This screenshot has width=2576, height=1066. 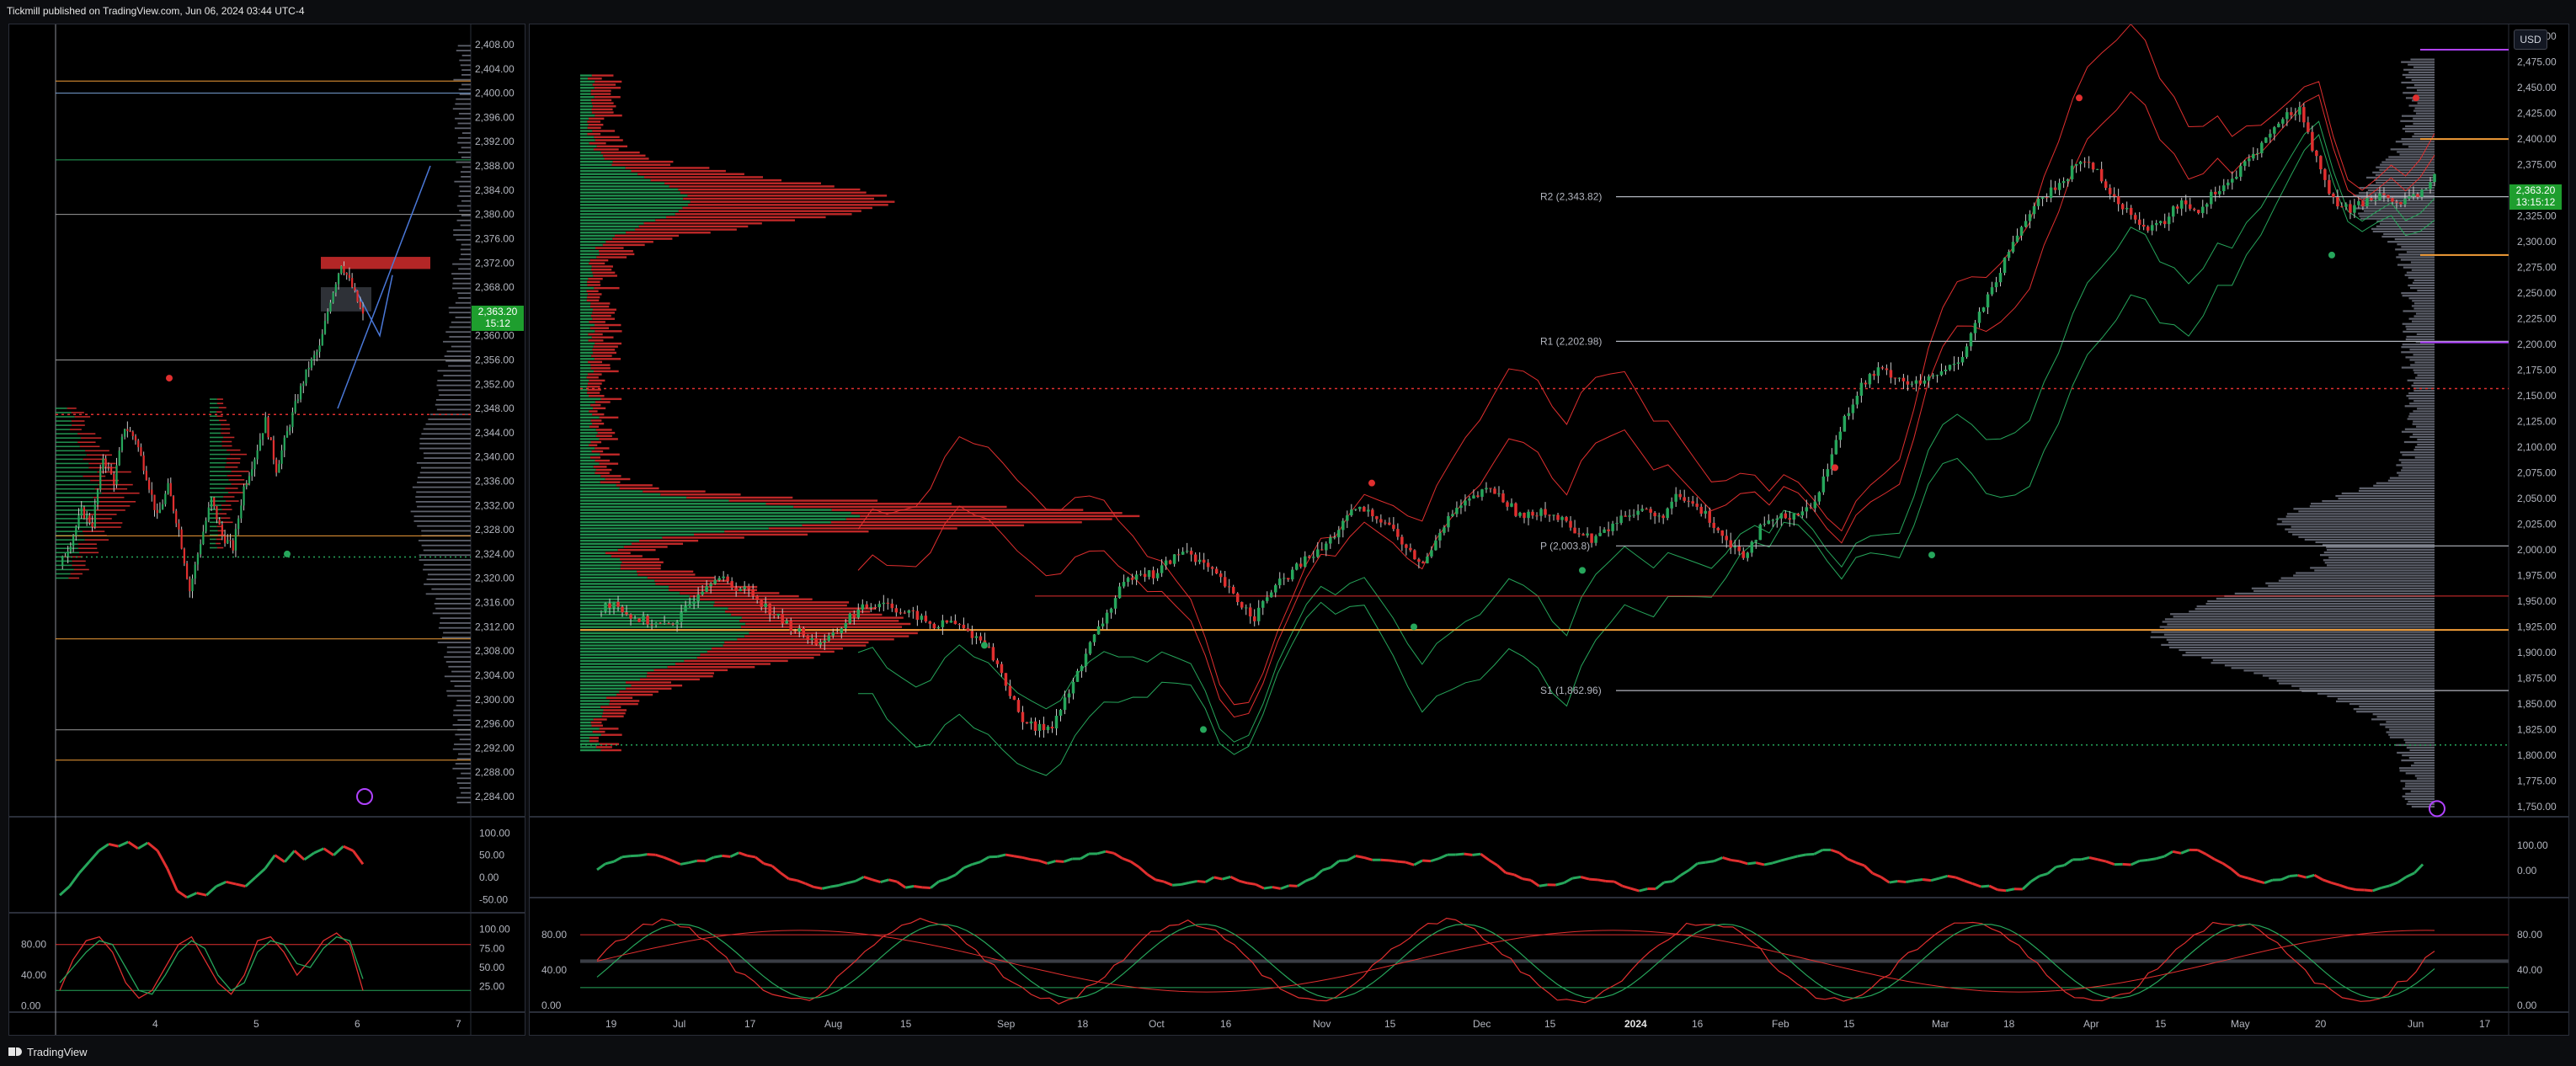 I want to click on x-tick-label: 17, so click(x=750, y=1024).